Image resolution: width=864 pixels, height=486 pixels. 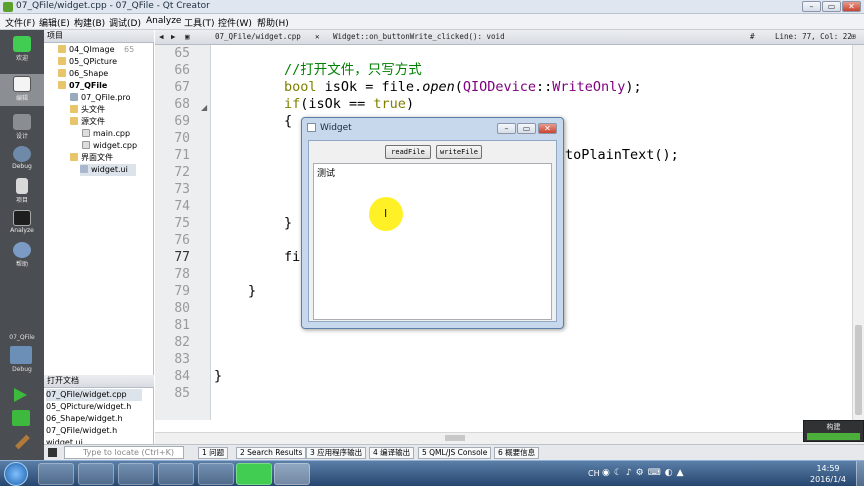 I want to click on line-number: 72, so click(x=182, y=172).